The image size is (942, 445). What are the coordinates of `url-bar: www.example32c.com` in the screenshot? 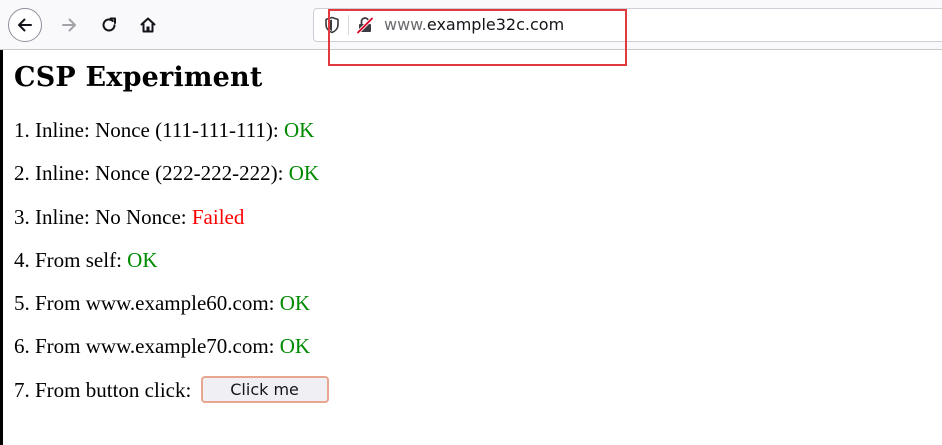 It's located at (627, 25).